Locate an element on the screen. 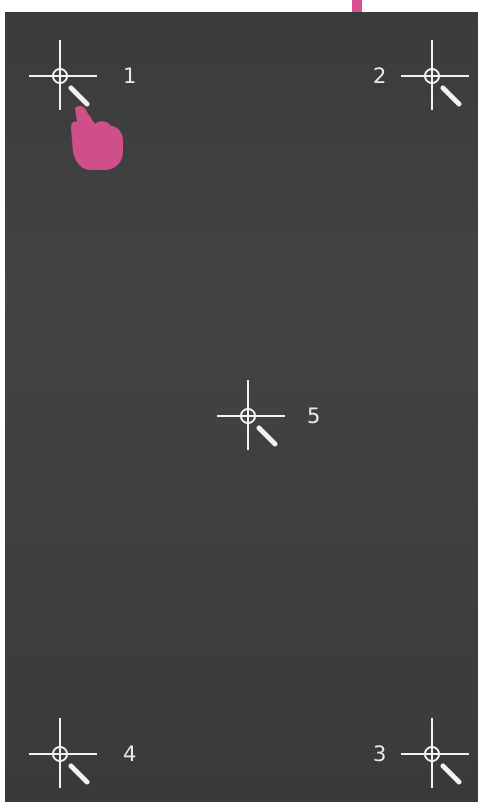 This screenshot has width=483, height=807. target-number-label: 5 is located at coordinates (314, 416).